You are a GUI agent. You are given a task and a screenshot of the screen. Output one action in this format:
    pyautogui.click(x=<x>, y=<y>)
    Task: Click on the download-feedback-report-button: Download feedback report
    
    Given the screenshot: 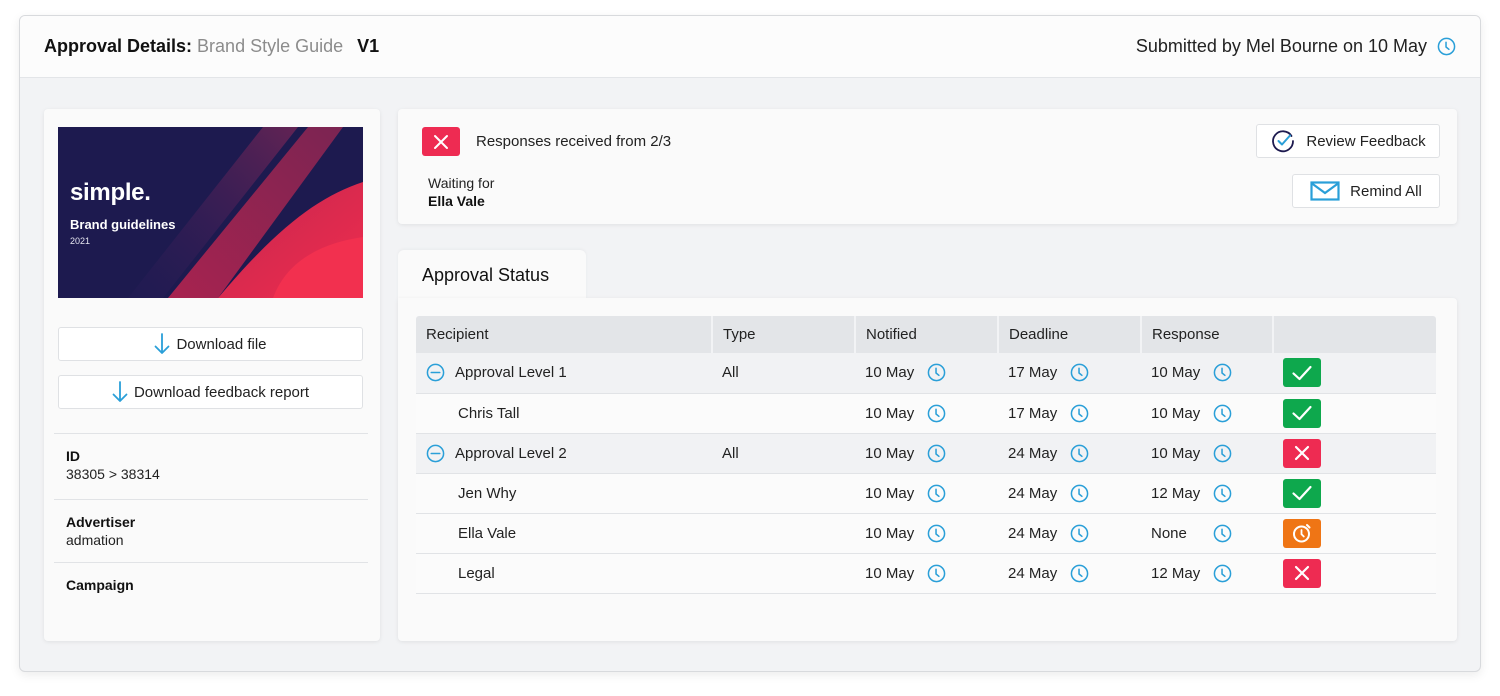 What is the action you would take?
    pyautogui.click(x=210, y=392)
    